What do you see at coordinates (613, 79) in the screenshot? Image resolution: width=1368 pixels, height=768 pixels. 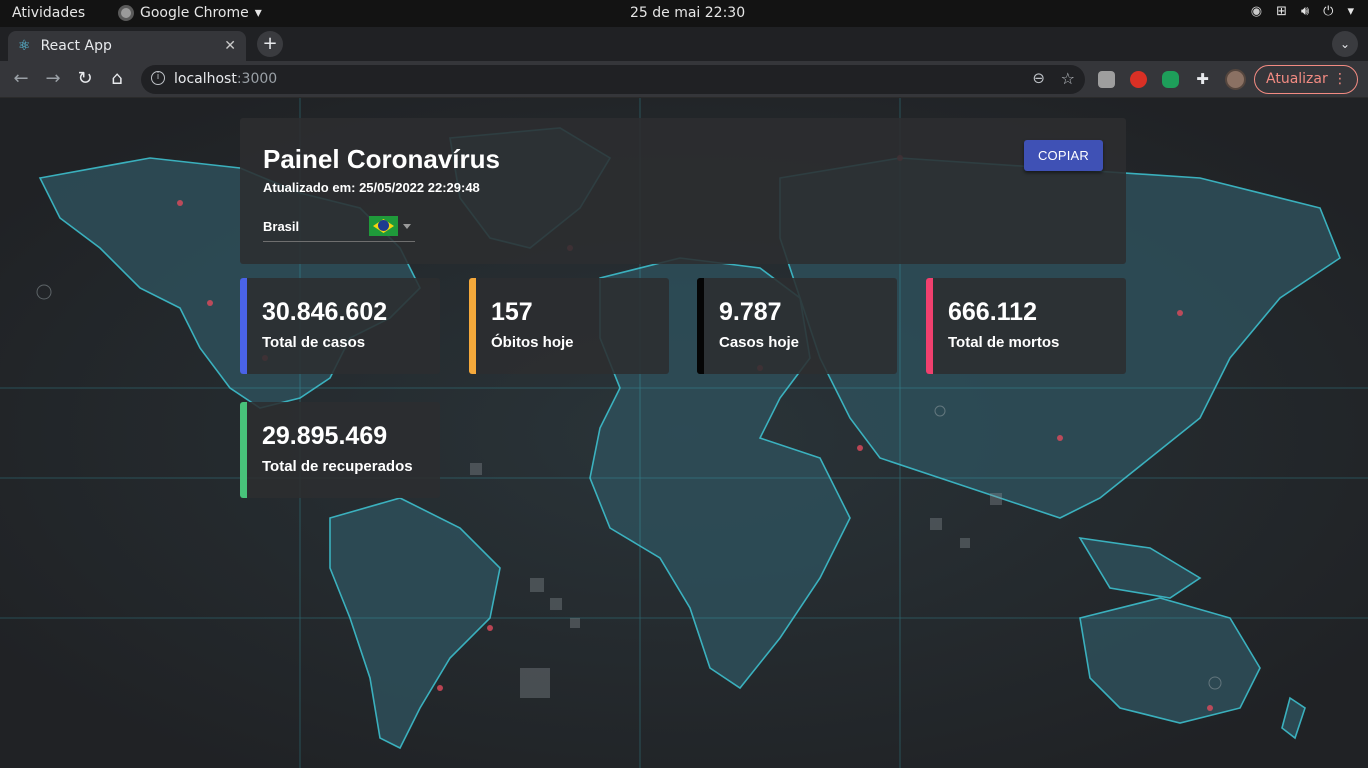 I see `address-bar: i localhost:3000 ⊖ ☆` at bounding box center [613, 79].